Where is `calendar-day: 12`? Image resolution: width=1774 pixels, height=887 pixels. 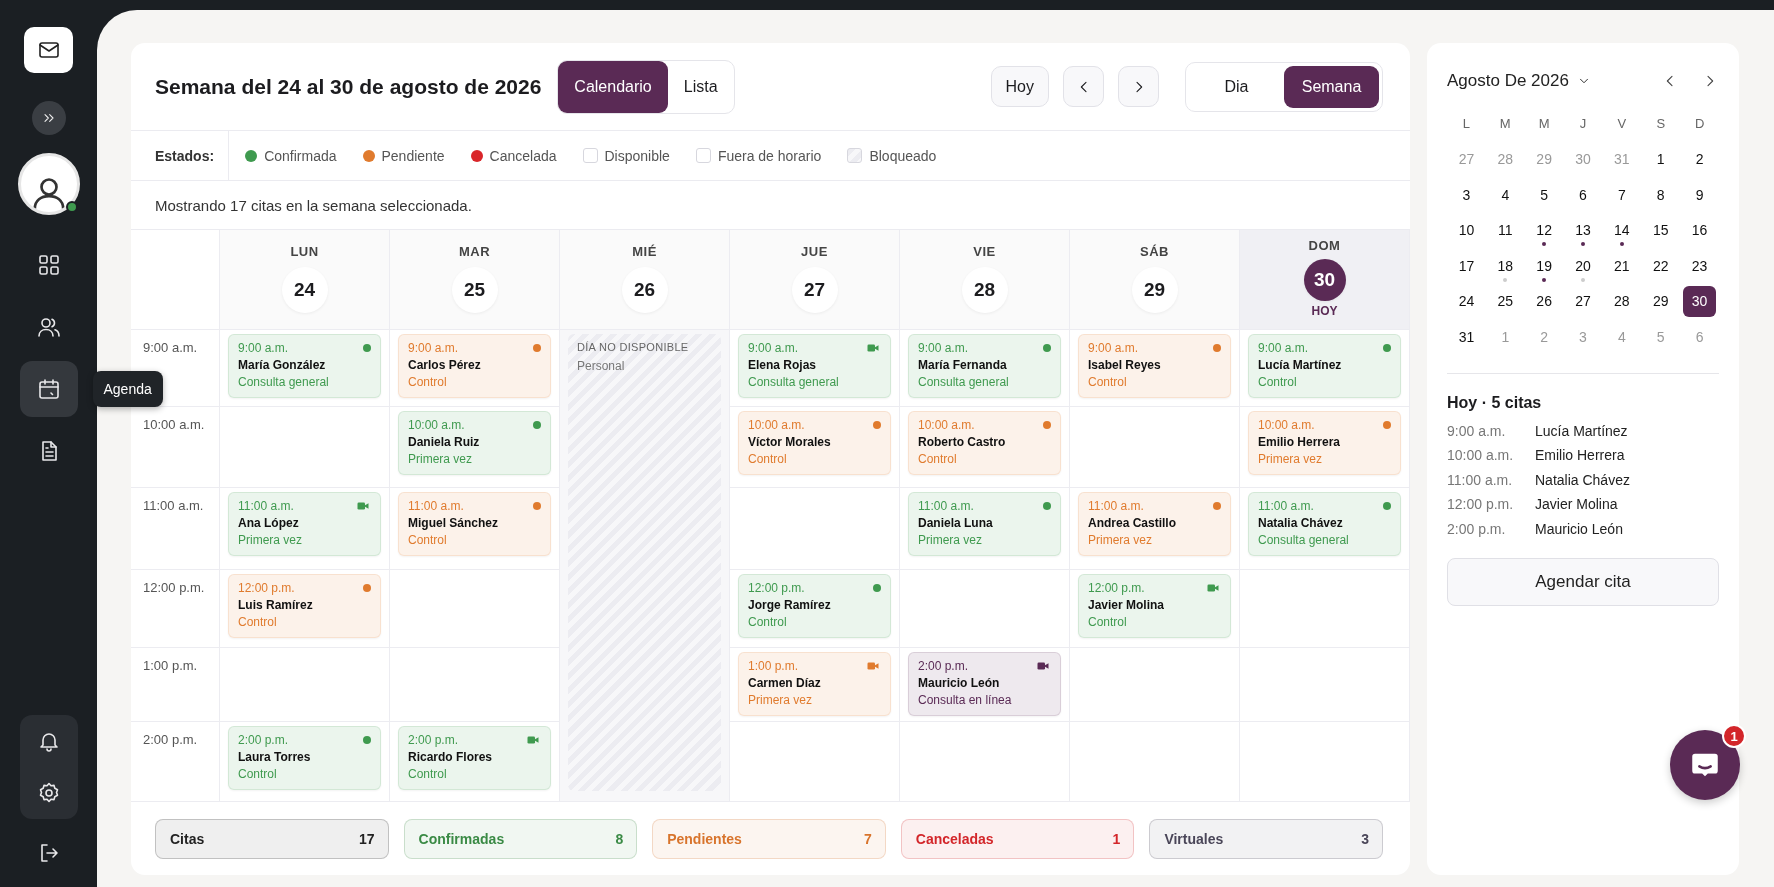
calendar-day: 12 is located at coordinates (1544, 230).